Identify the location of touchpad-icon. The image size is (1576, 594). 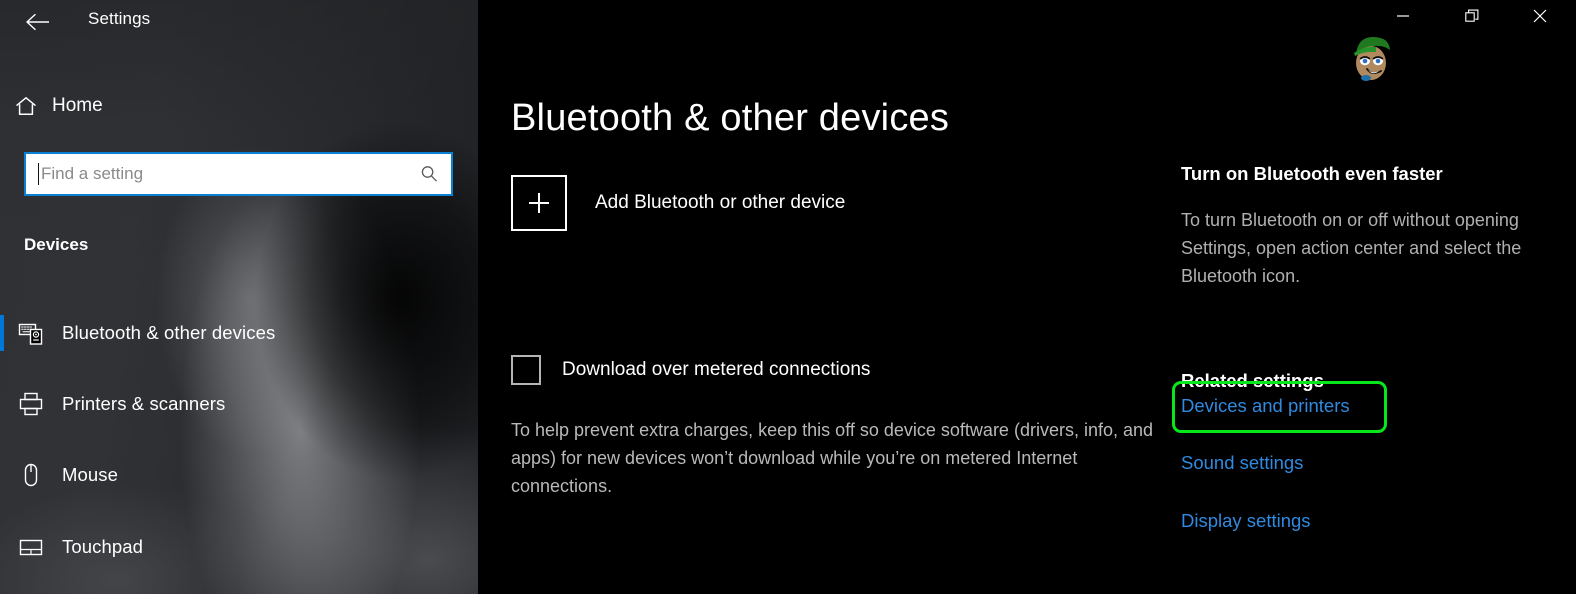
(31, 547).